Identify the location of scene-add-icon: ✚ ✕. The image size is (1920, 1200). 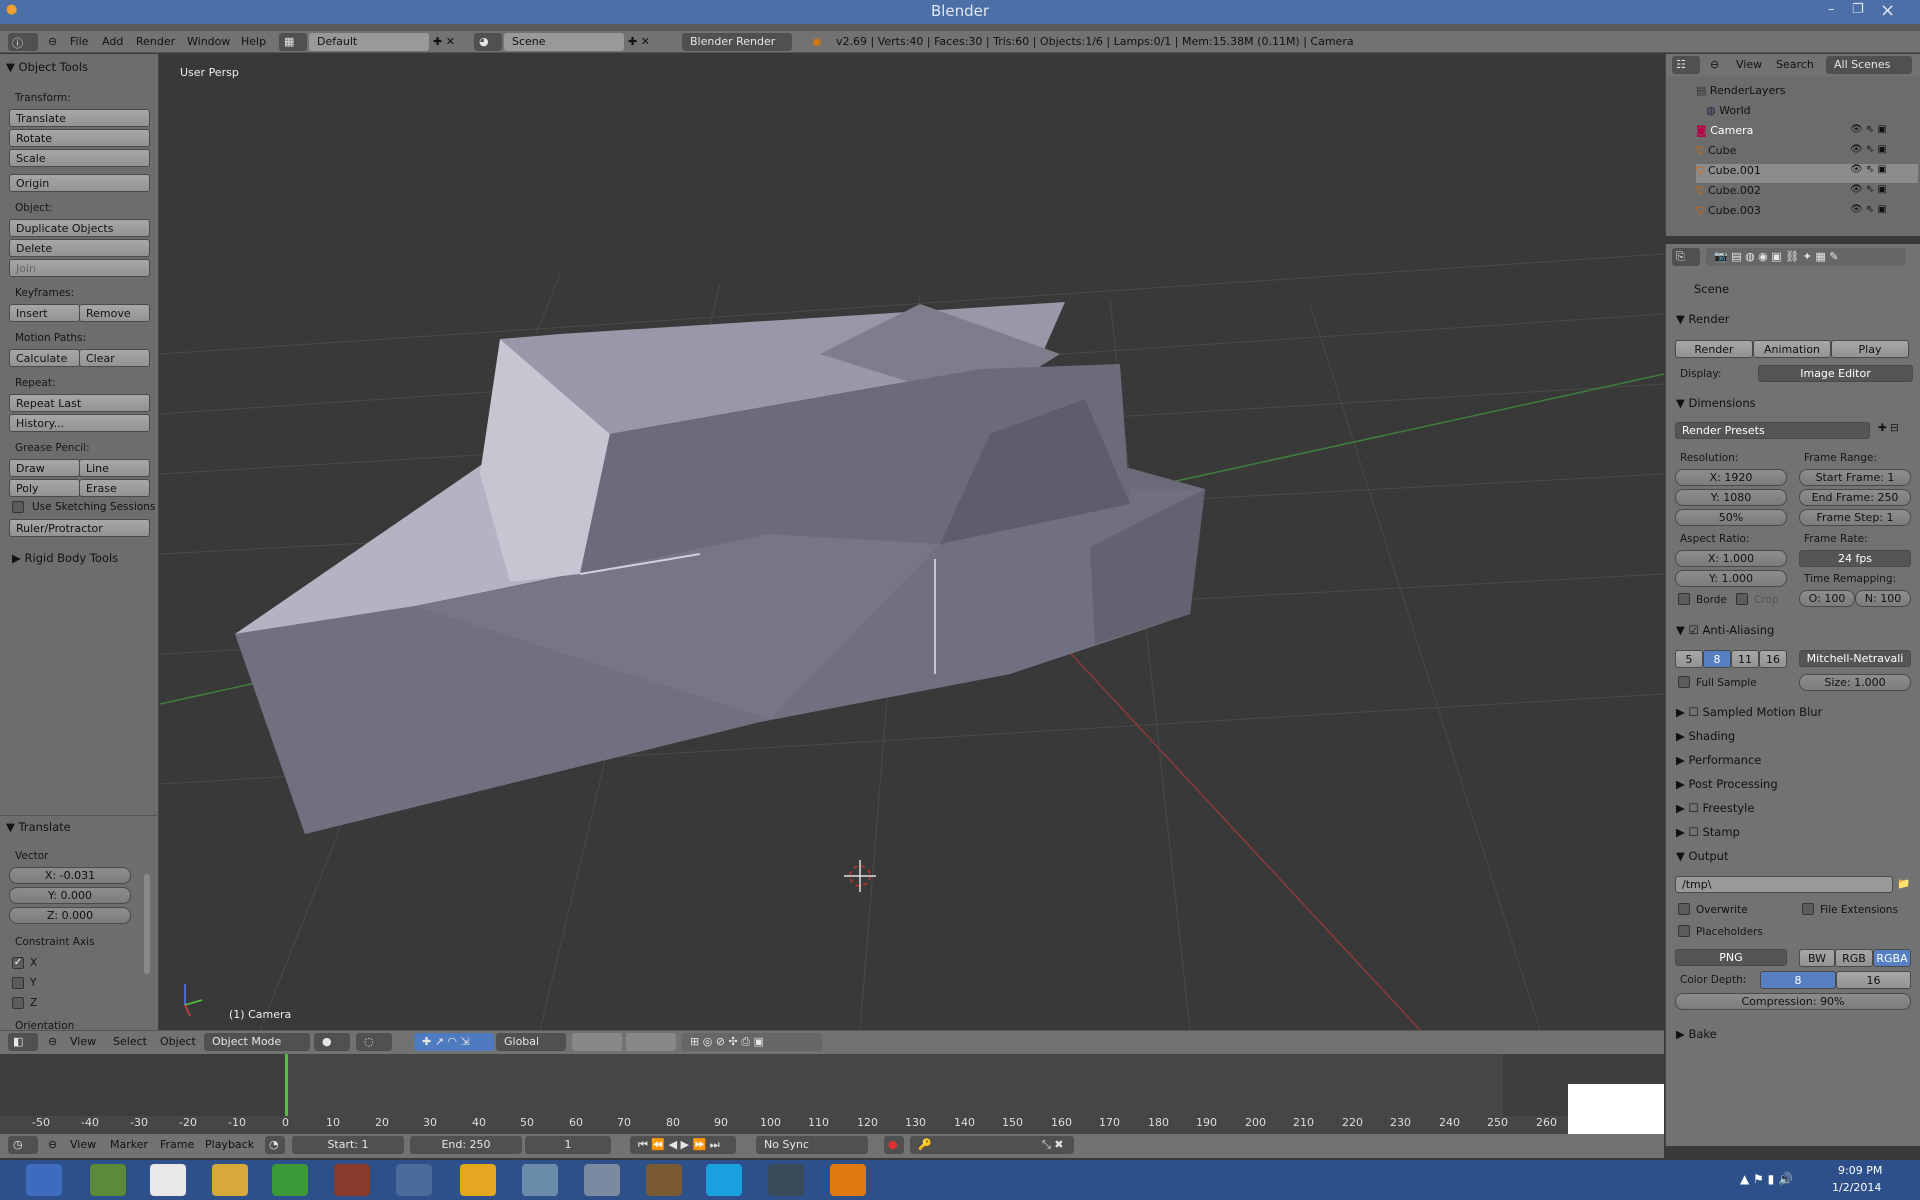
(639, 41).